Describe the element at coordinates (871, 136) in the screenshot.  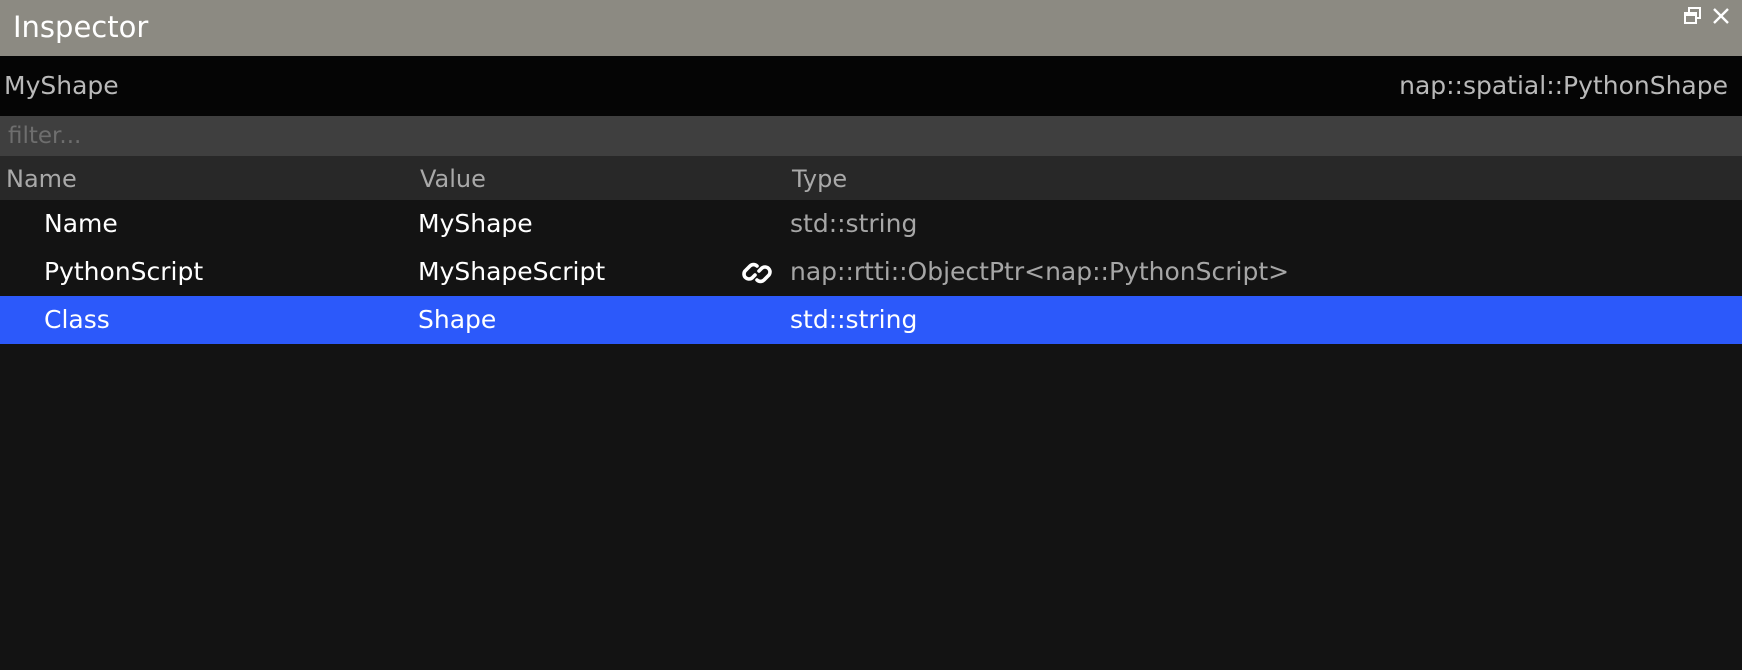
I see `filter-input` at that location.